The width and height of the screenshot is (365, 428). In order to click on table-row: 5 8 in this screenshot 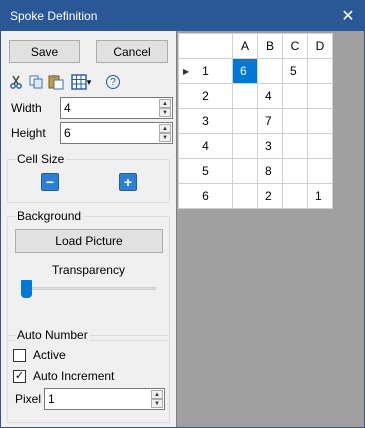, I will do `click(255, 171)`.